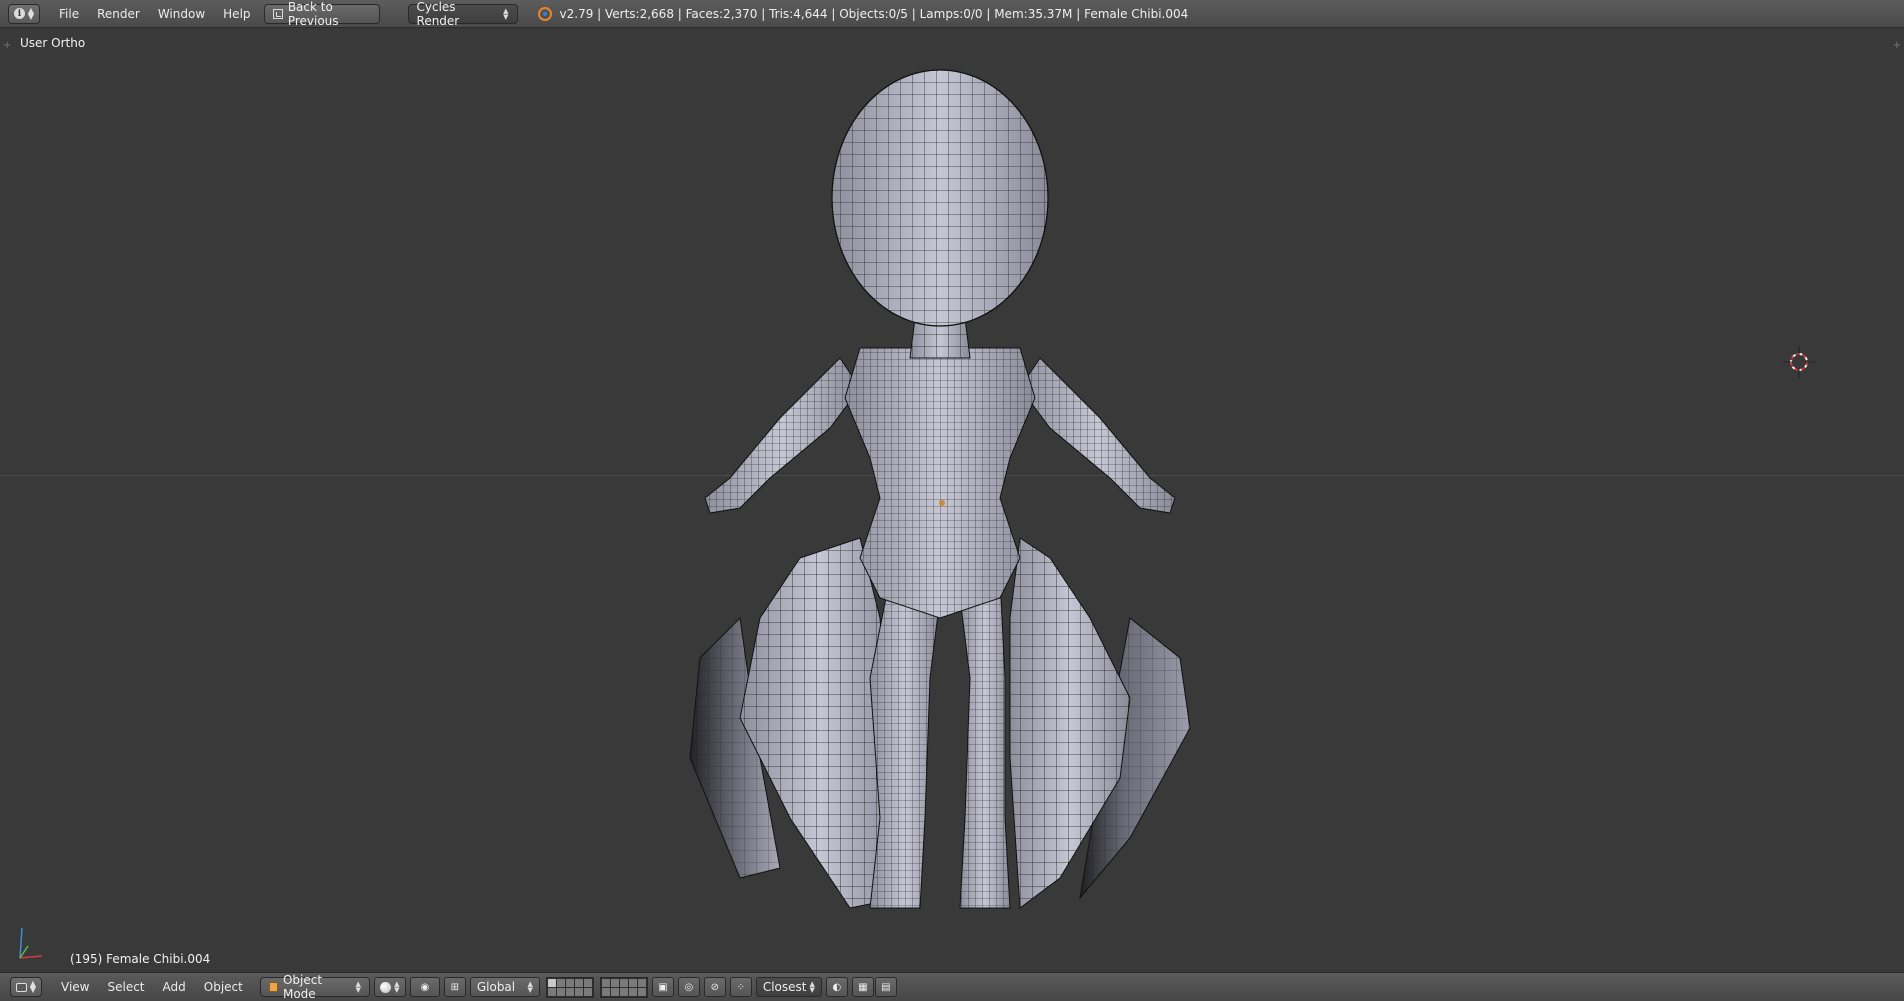 This screenshot has height=1001, width=1904. What do you see at coordinates (278, 14) in the screenshot?
I see `screen-back-icon` at bounding box center [278, 14].